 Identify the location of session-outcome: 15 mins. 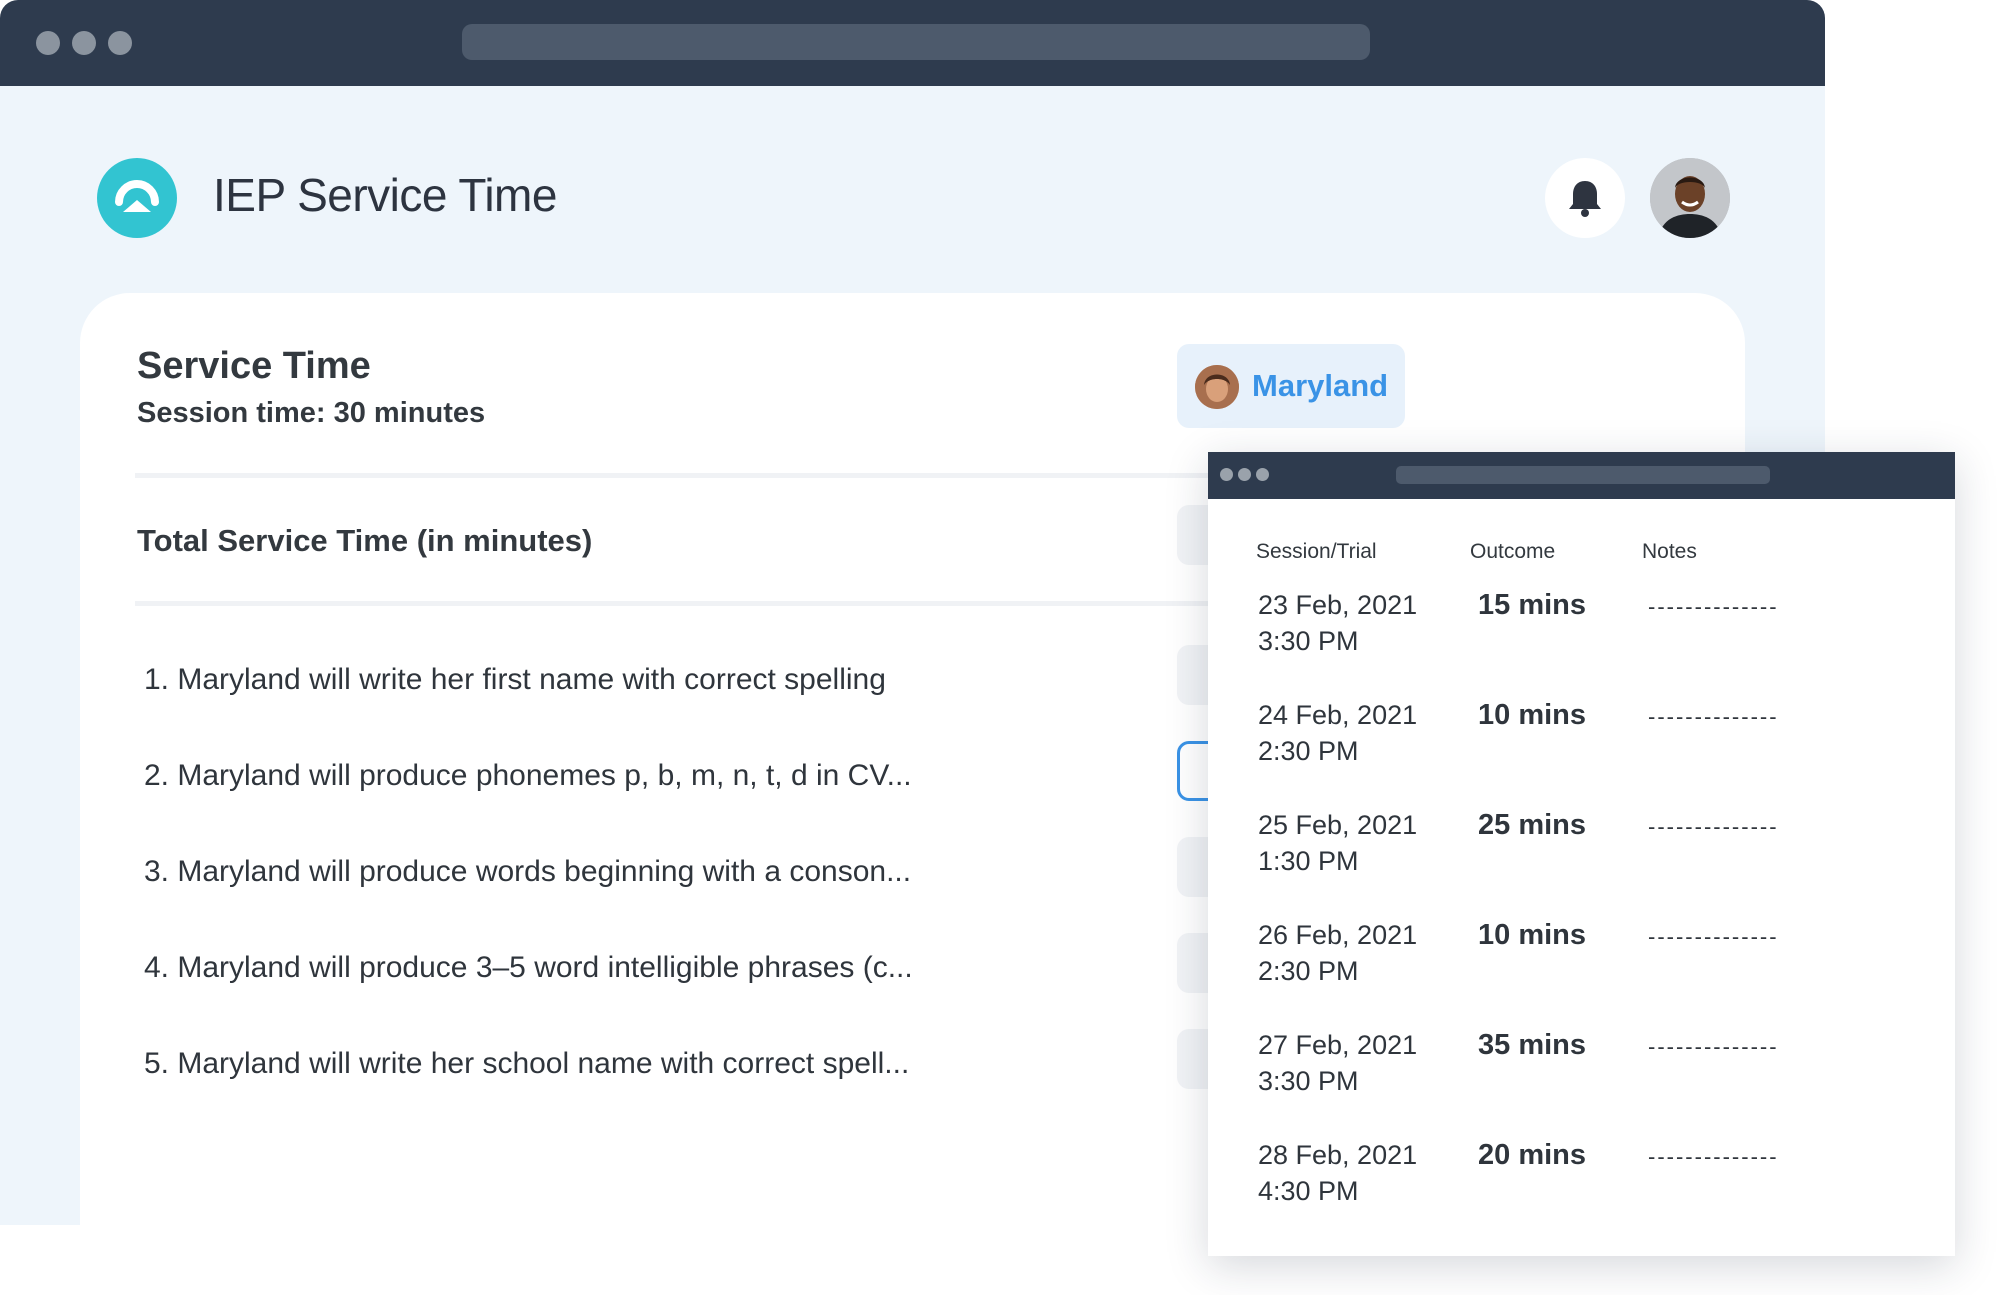
(1532, 605).